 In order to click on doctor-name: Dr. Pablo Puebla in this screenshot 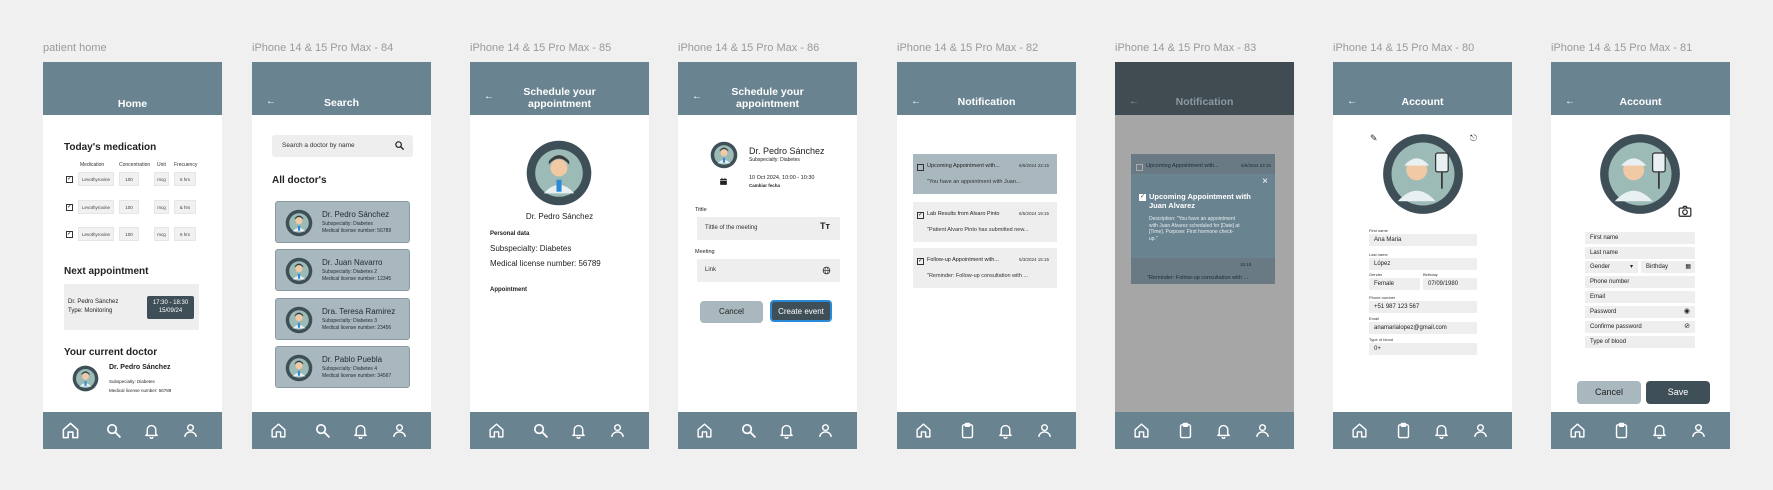, I will do `click(352, 359)`.